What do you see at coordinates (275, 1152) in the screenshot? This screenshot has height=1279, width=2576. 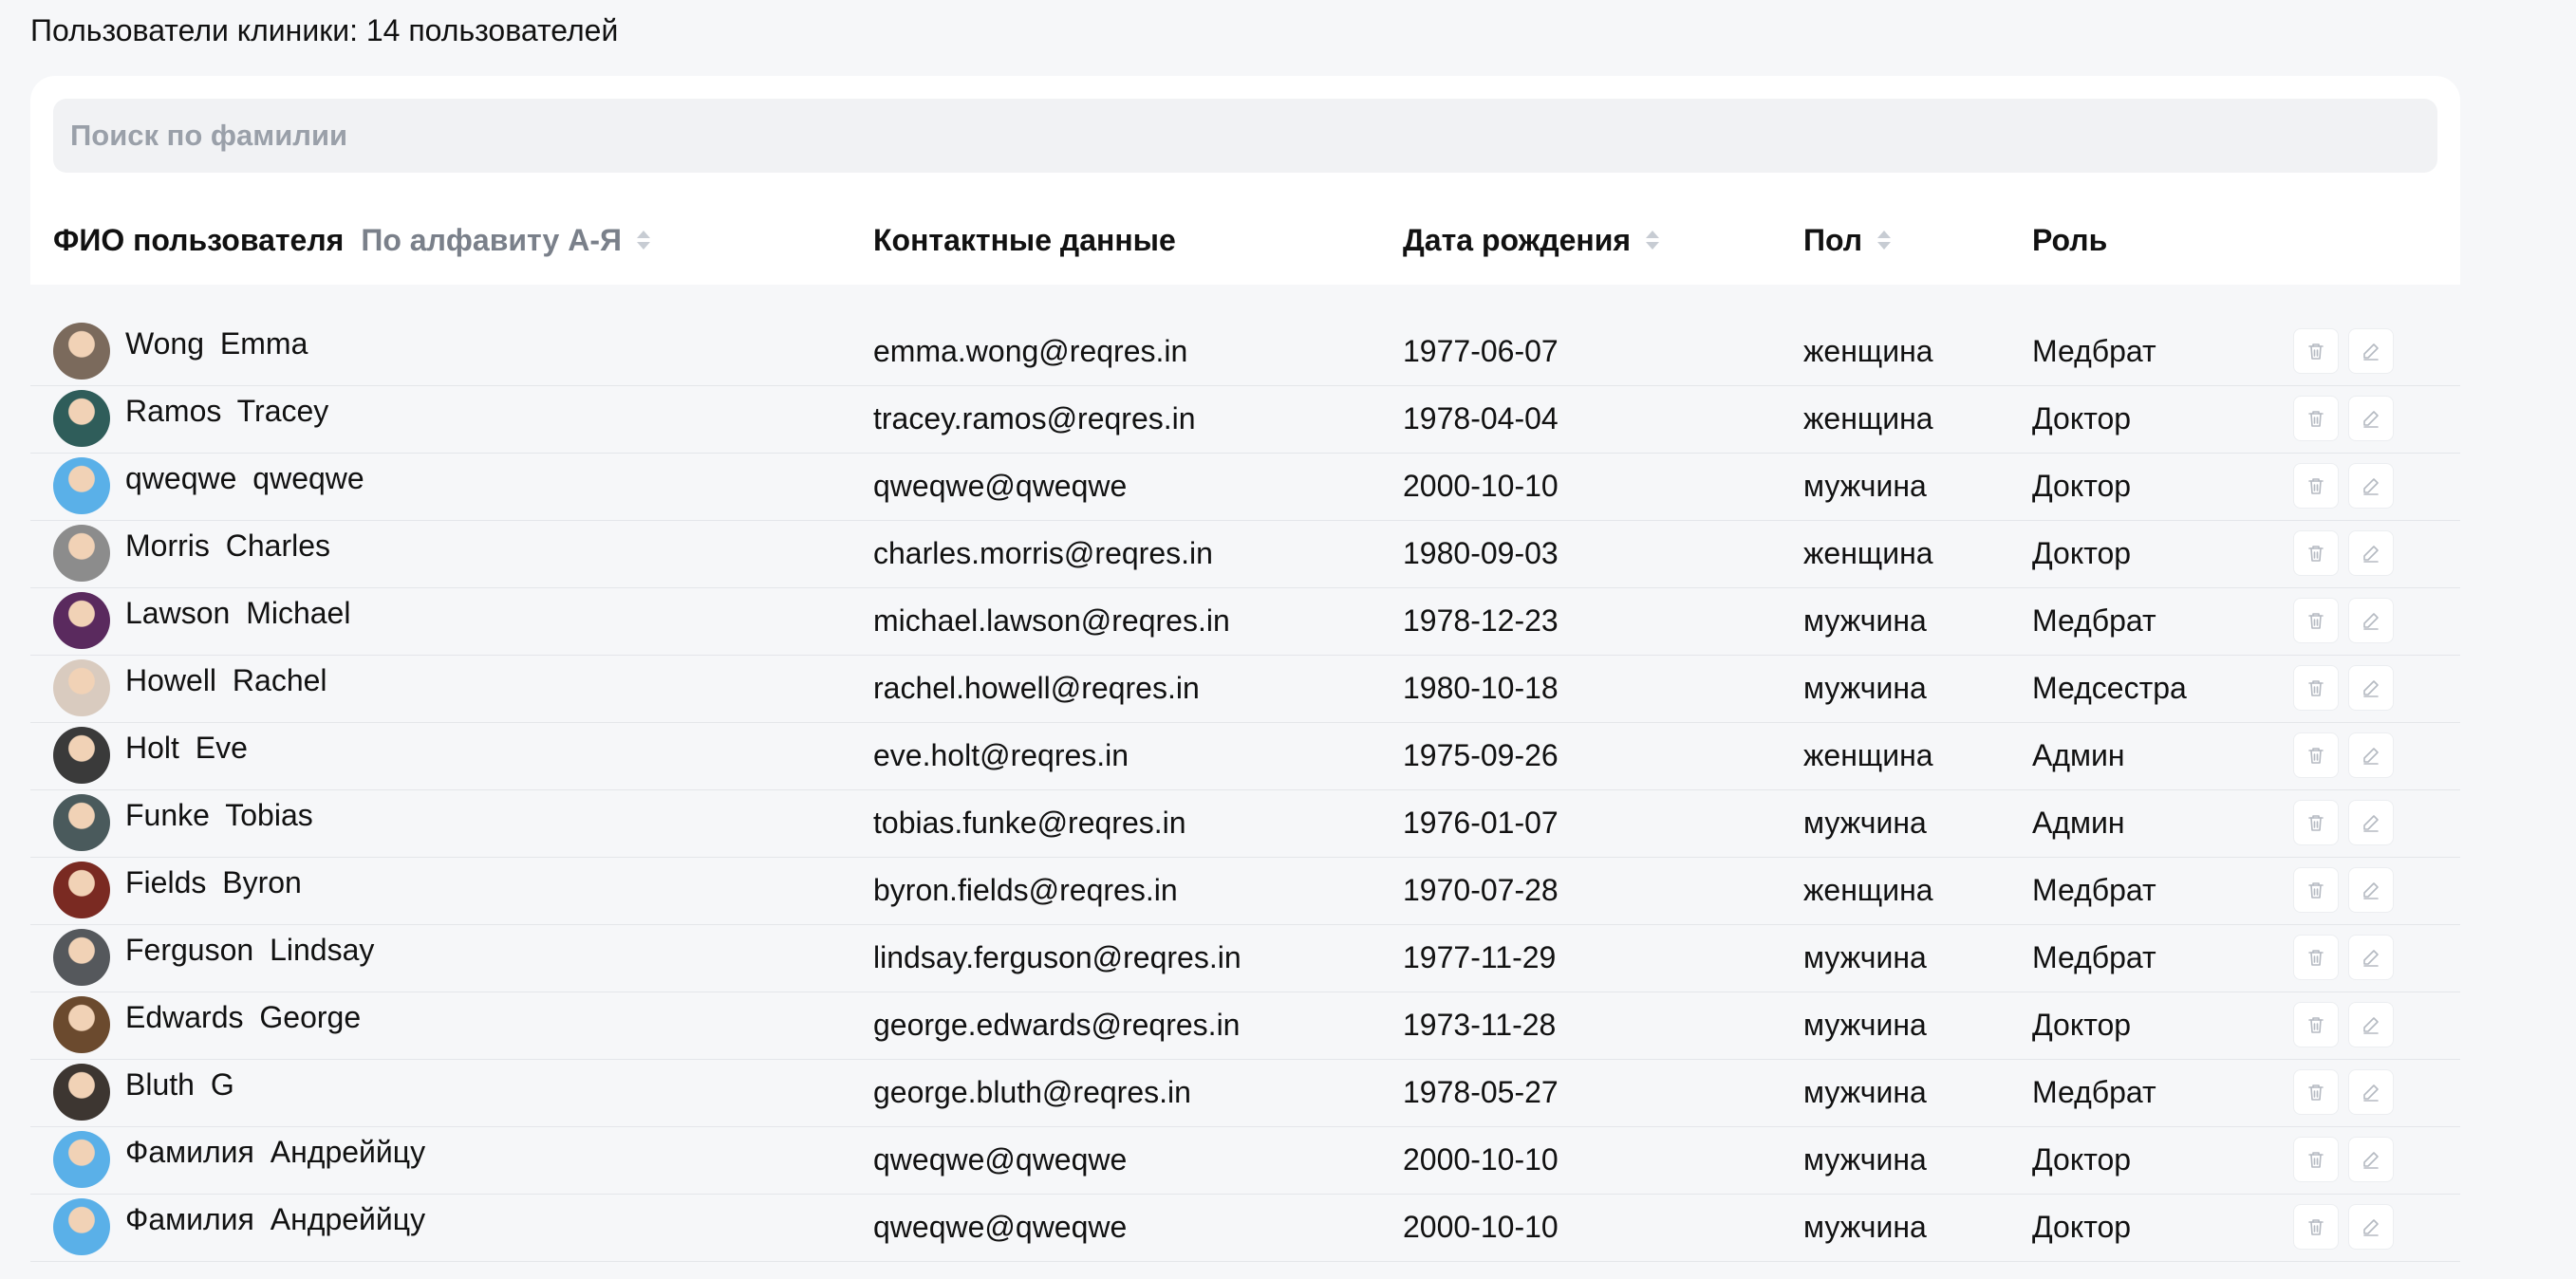 I see `user-name: Фамилия Андреййцу` at bounding box center [275, 1152].